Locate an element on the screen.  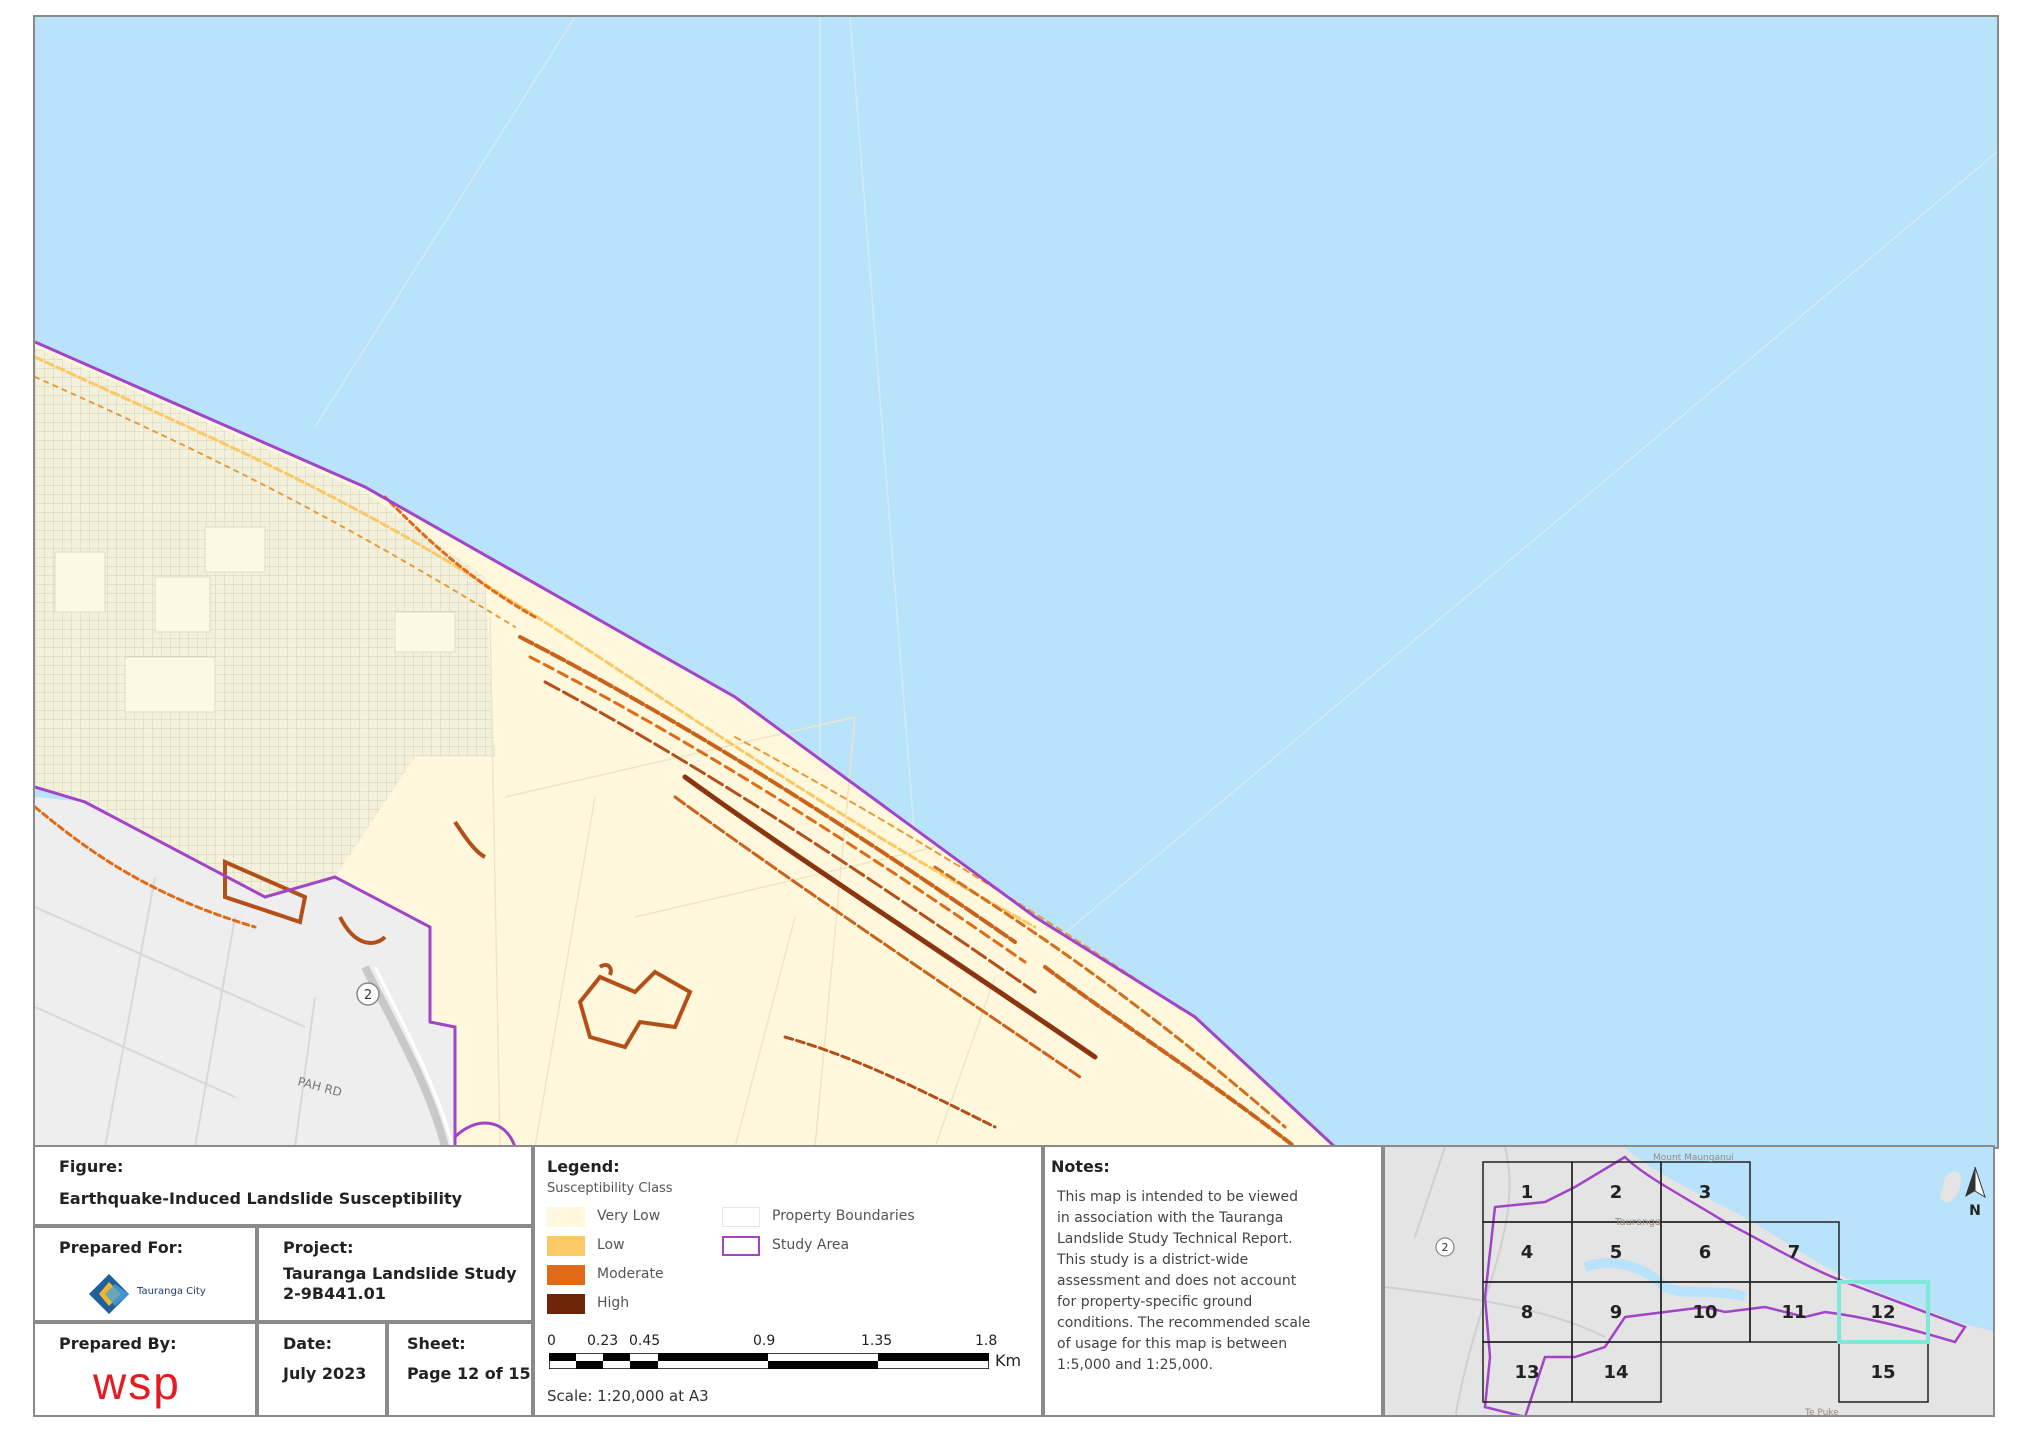
date-label: Date: is located at coordinates (307, 1343).